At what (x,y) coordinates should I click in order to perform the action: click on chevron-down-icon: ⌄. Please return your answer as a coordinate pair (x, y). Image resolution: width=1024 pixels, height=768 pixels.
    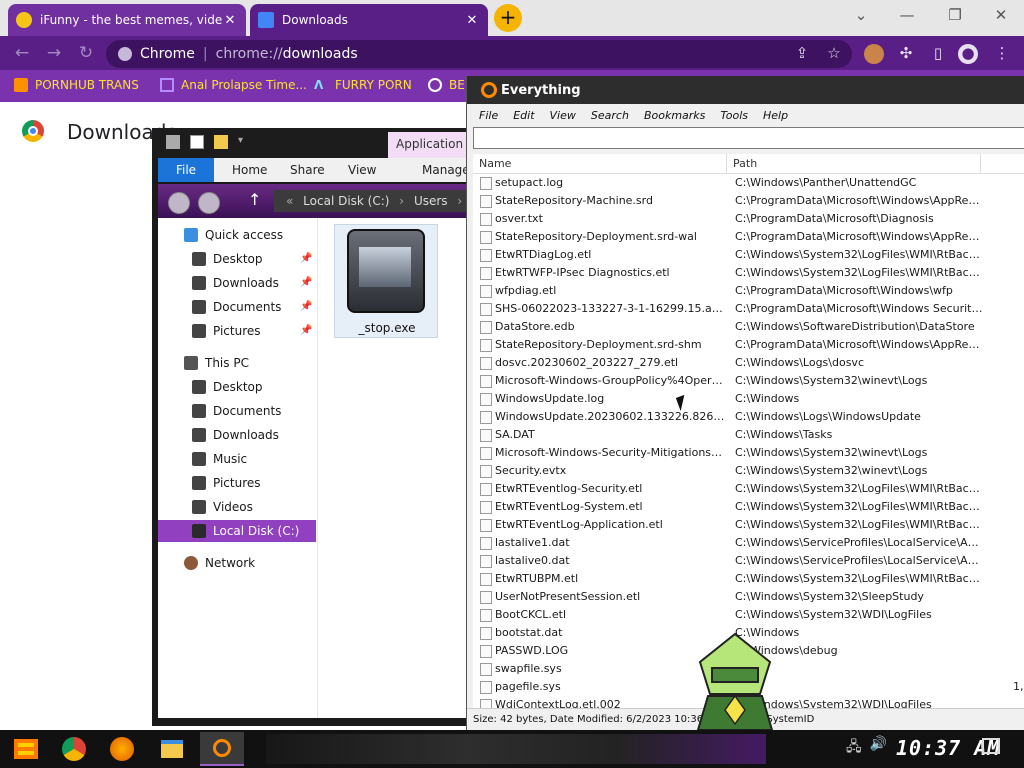
    Looking at the image, I should click on (861, 16).